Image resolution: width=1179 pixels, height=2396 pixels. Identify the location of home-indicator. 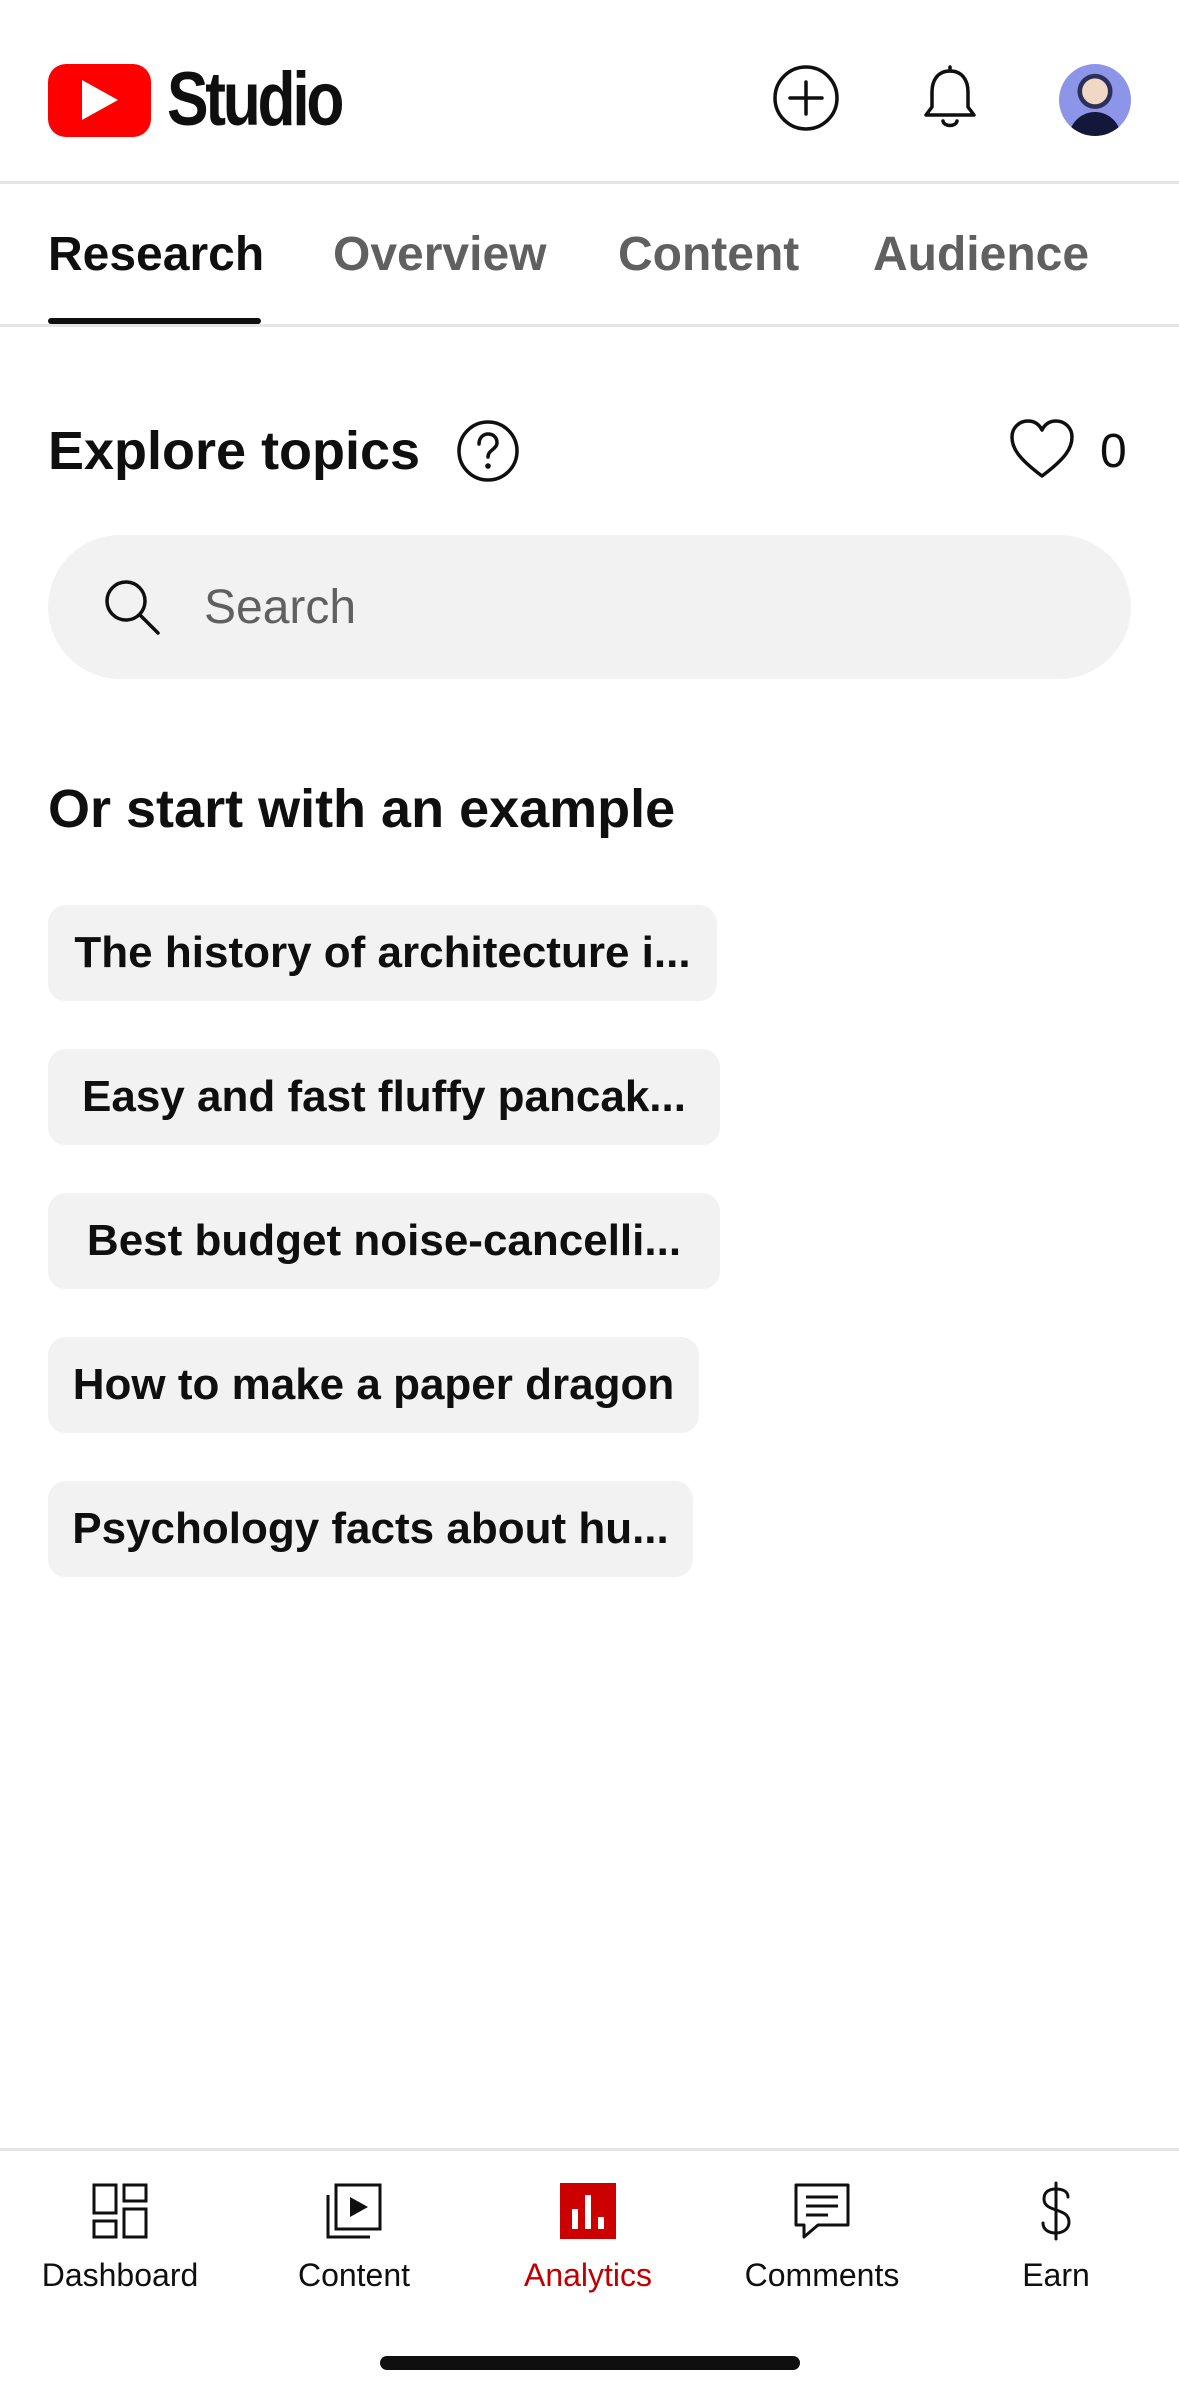
(590, 2363).